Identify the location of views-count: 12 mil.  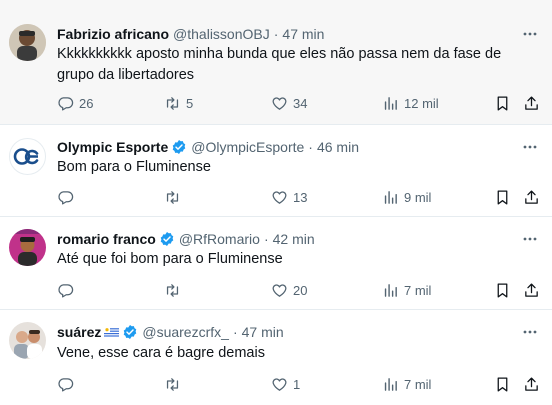
(421, 103).